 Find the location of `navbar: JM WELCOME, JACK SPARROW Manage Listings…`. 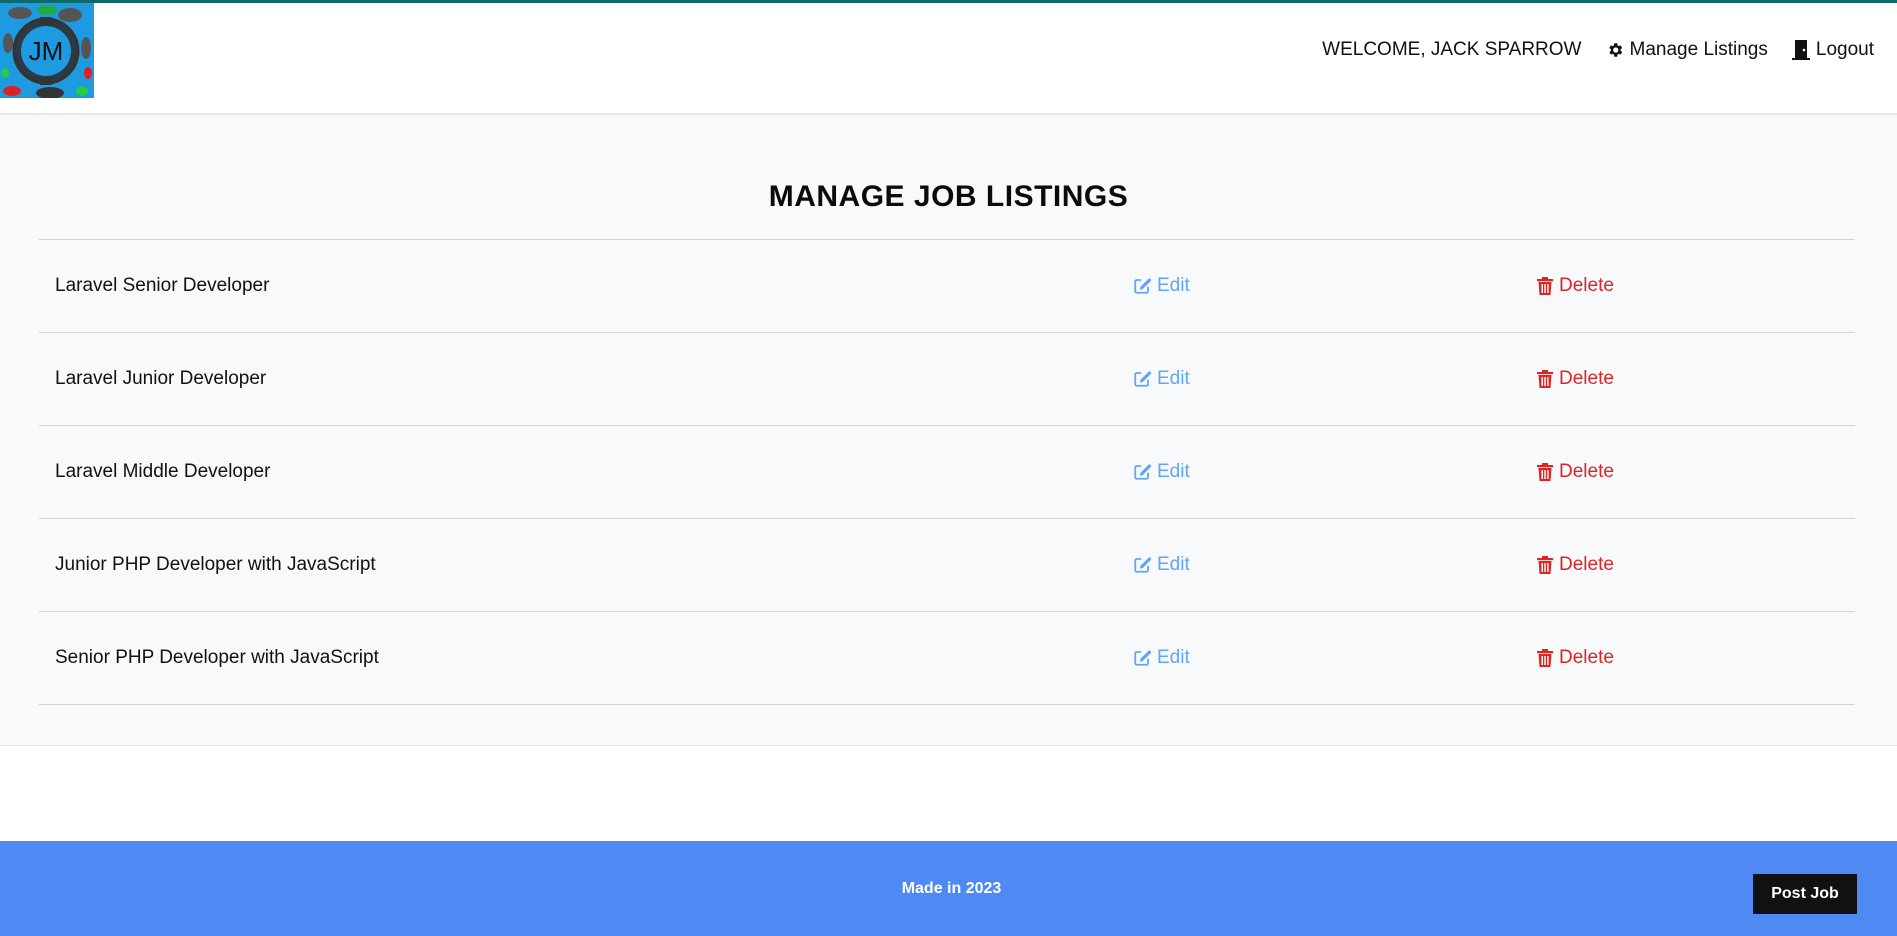

navbar: JM WELCOME, JACK SPARROW Manage Listings… is located at coordinates (948, 58).